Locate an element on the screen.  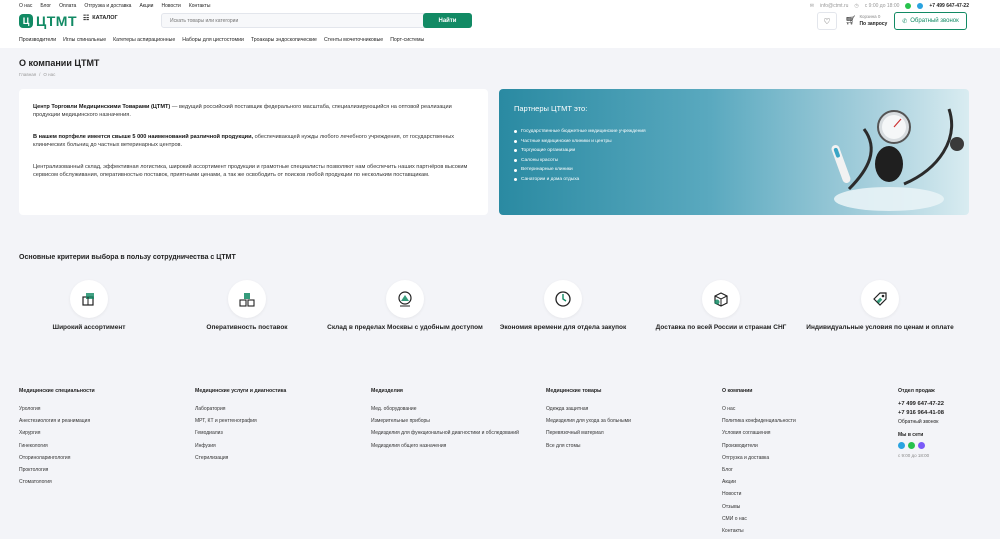
cat-nav-port-systems: Порт-системы is located at coordinates (407, 40).